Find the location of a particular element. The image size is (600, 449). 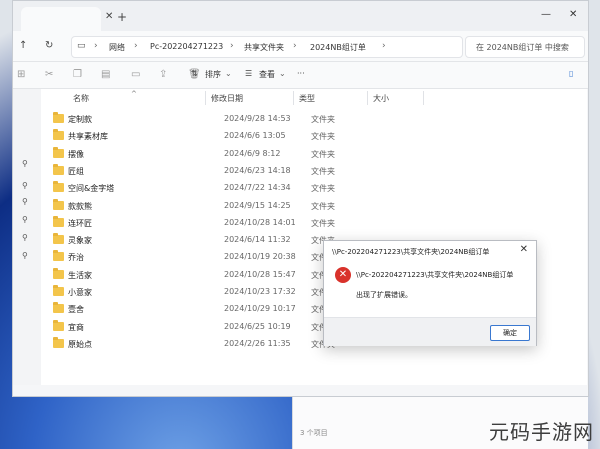

file-date: 2024/6/6 13:05 is located at coordinates (255, 136).